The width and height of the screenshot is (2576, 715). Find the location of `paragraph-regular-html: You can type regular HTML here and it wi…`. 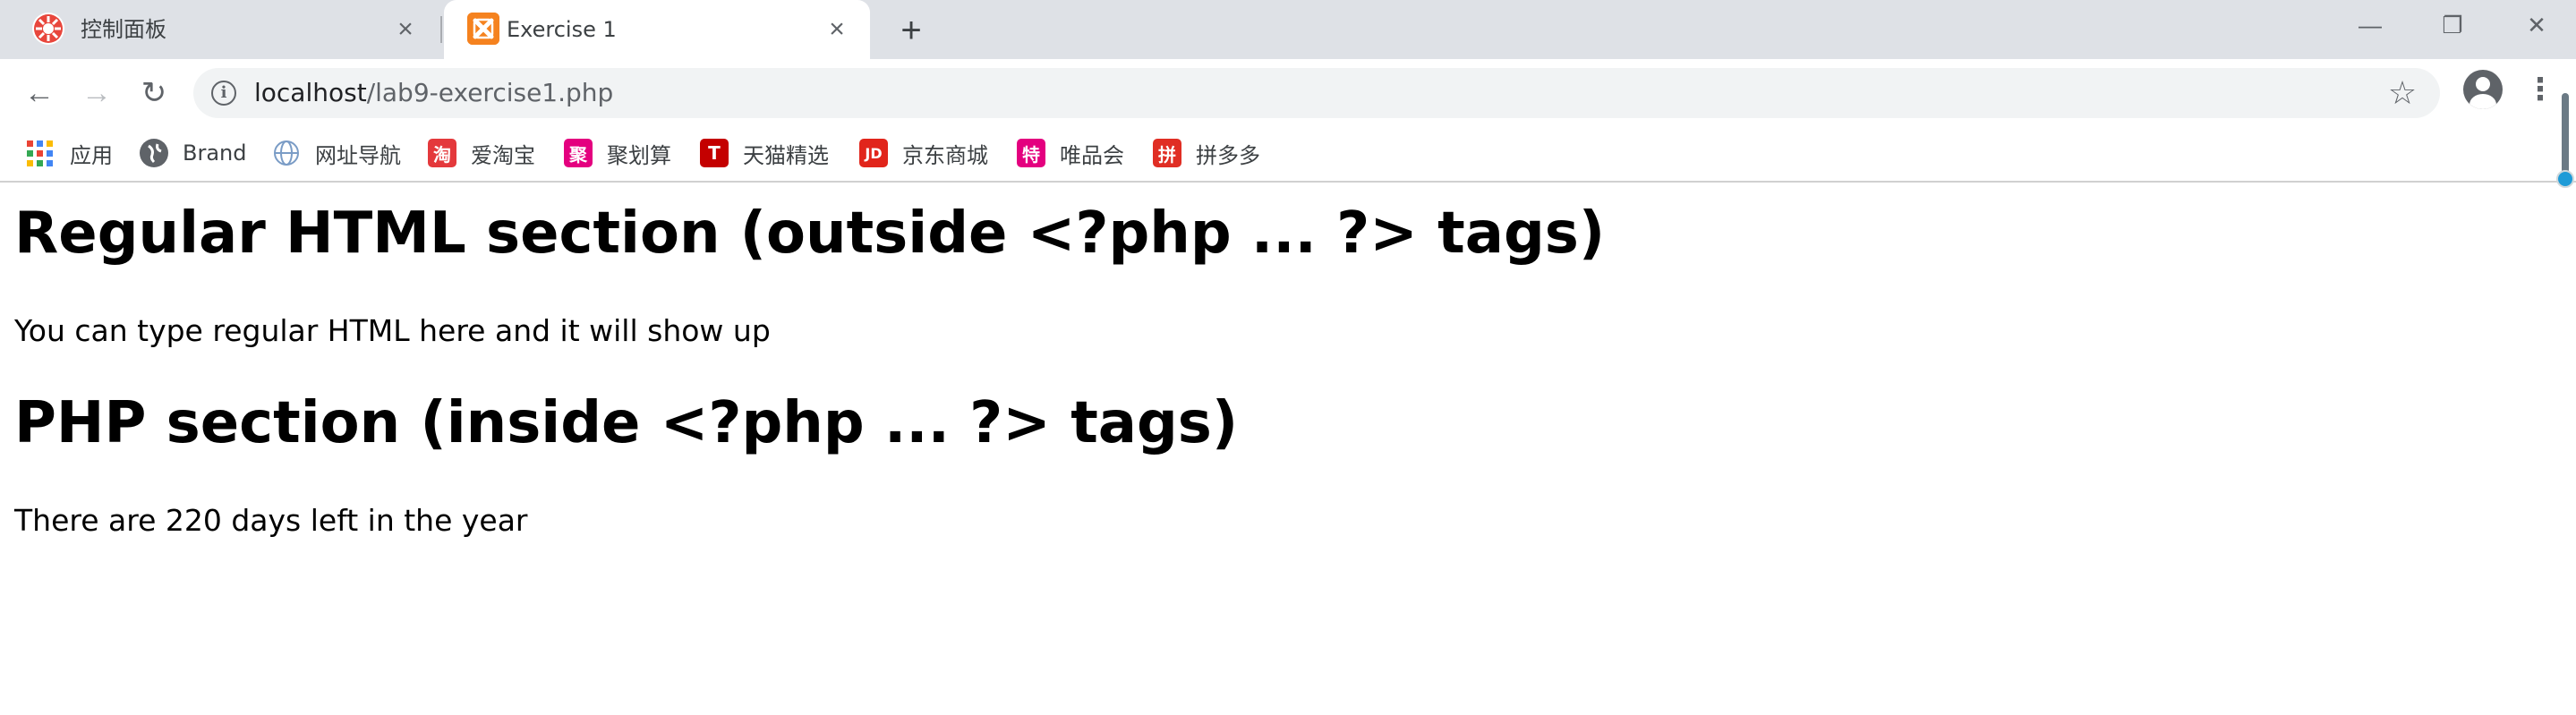

paragraph-regular-html: You can type regular HTML here and it wi… is located at coordinates (392, 331).